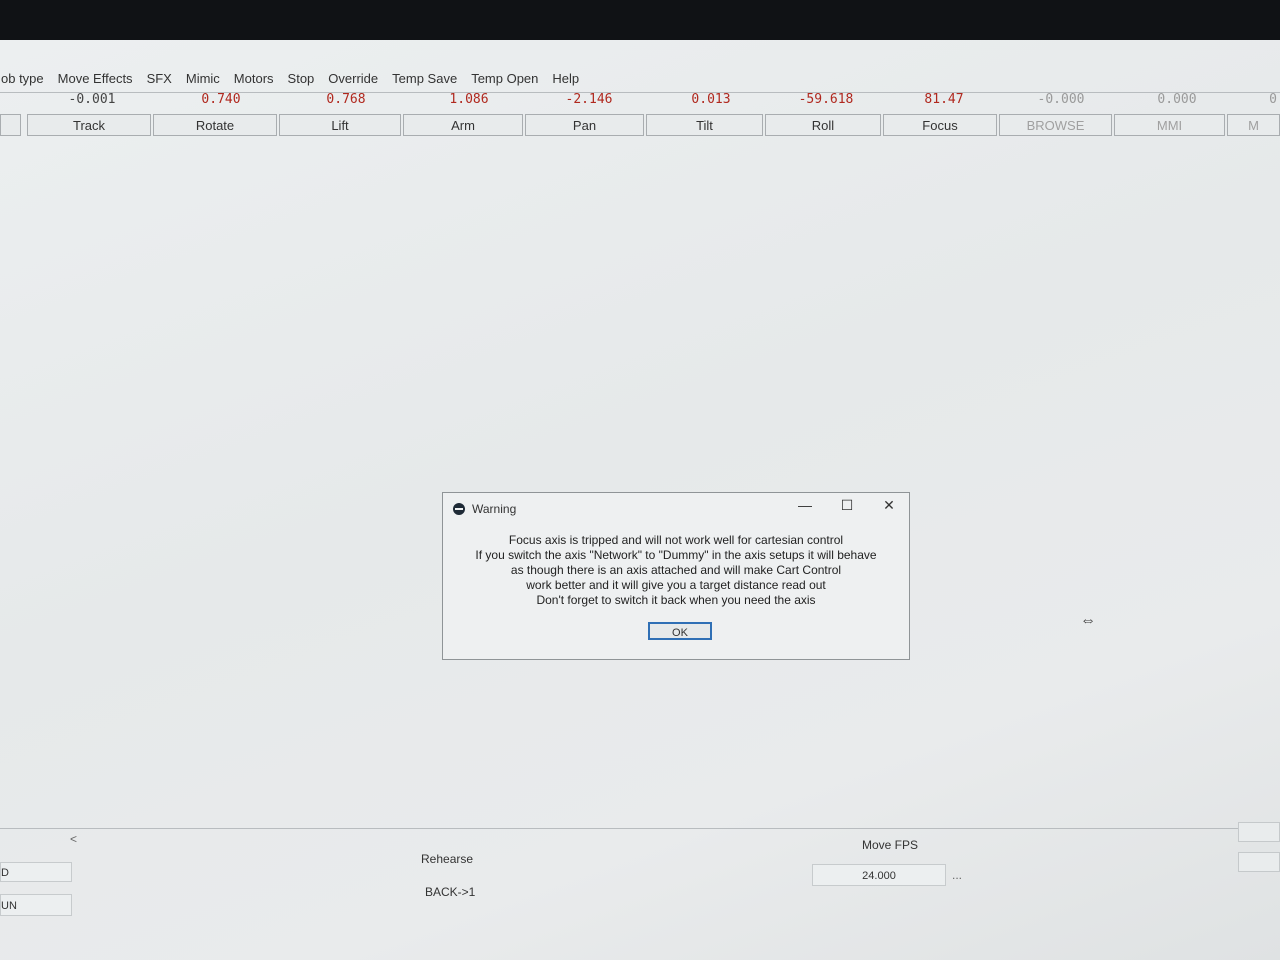 The image size is (1280, 960). What do you see at coordinates (847, 505) in the screenshot?
I see `maximize-button: ☐` at bounding box center [847, 505].